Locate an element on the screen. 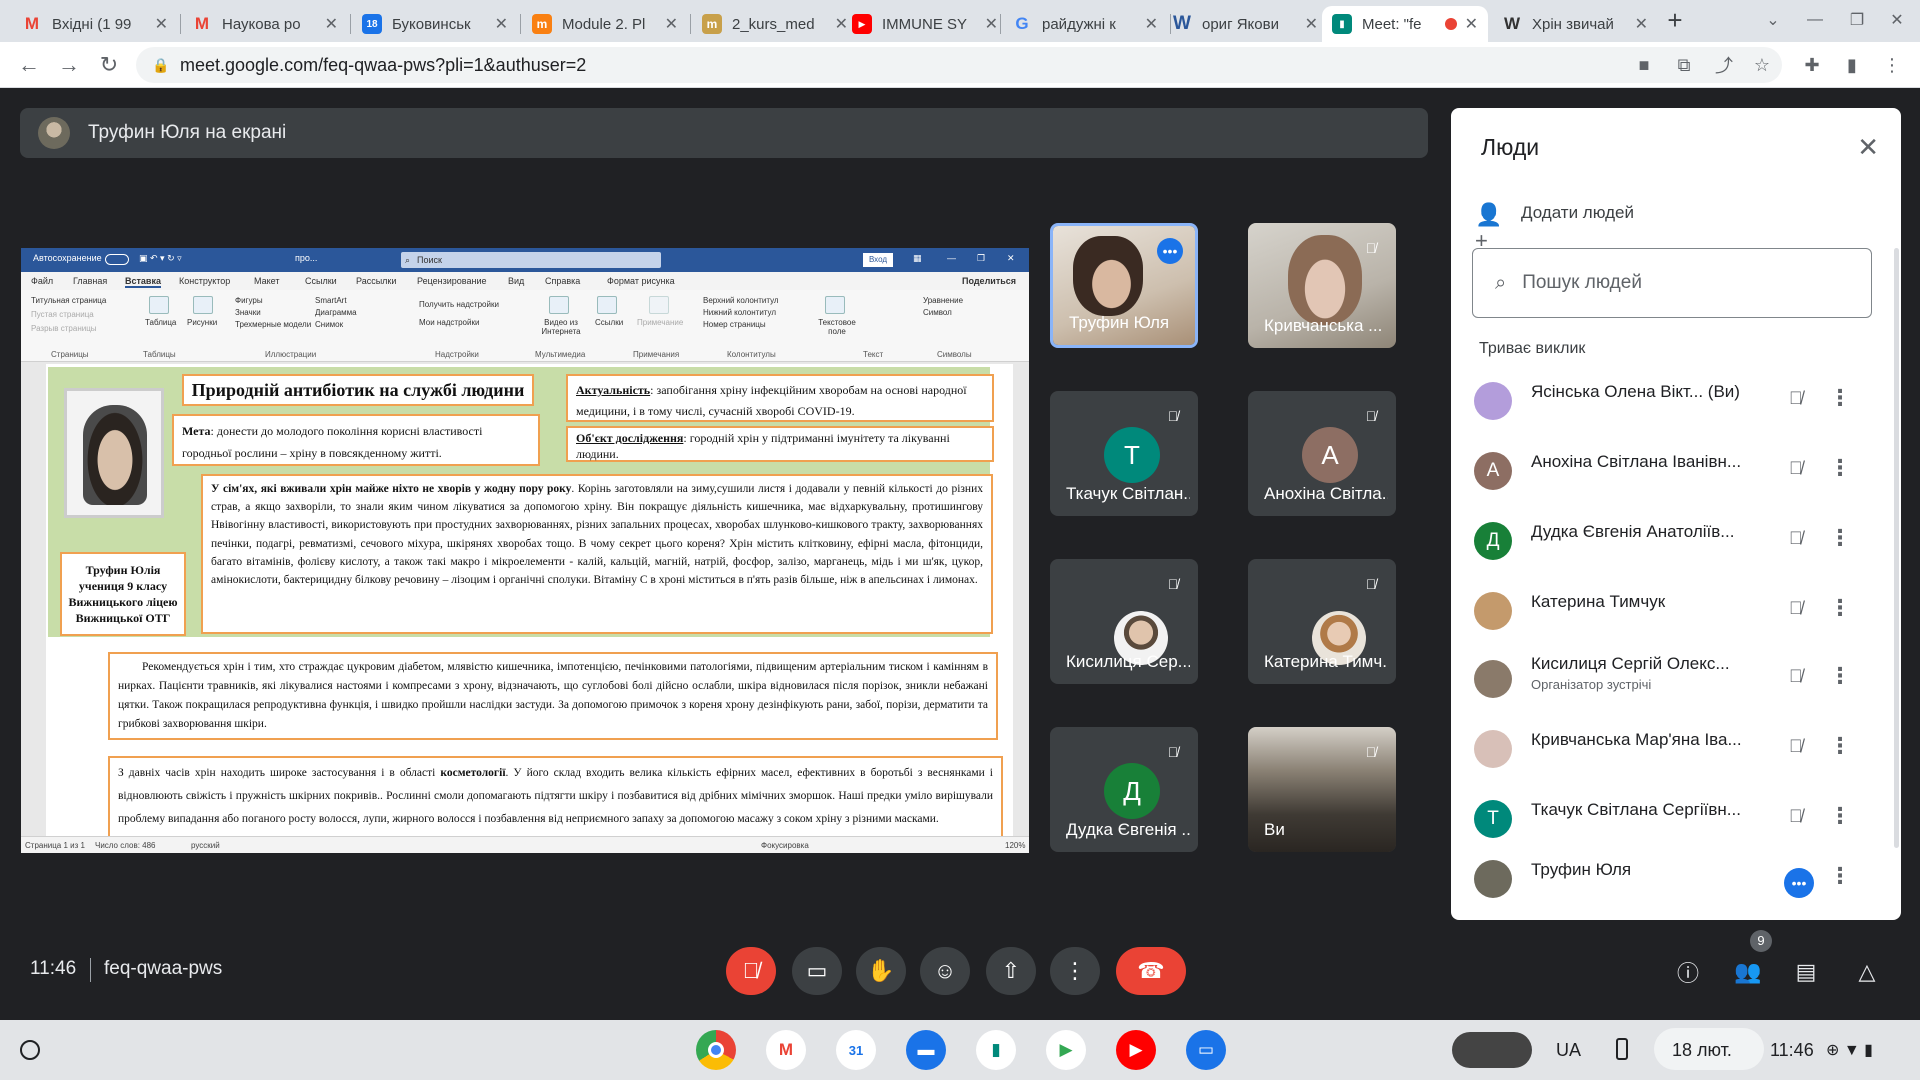  reactions-button: ☺ is located at coordinates (945, 971).